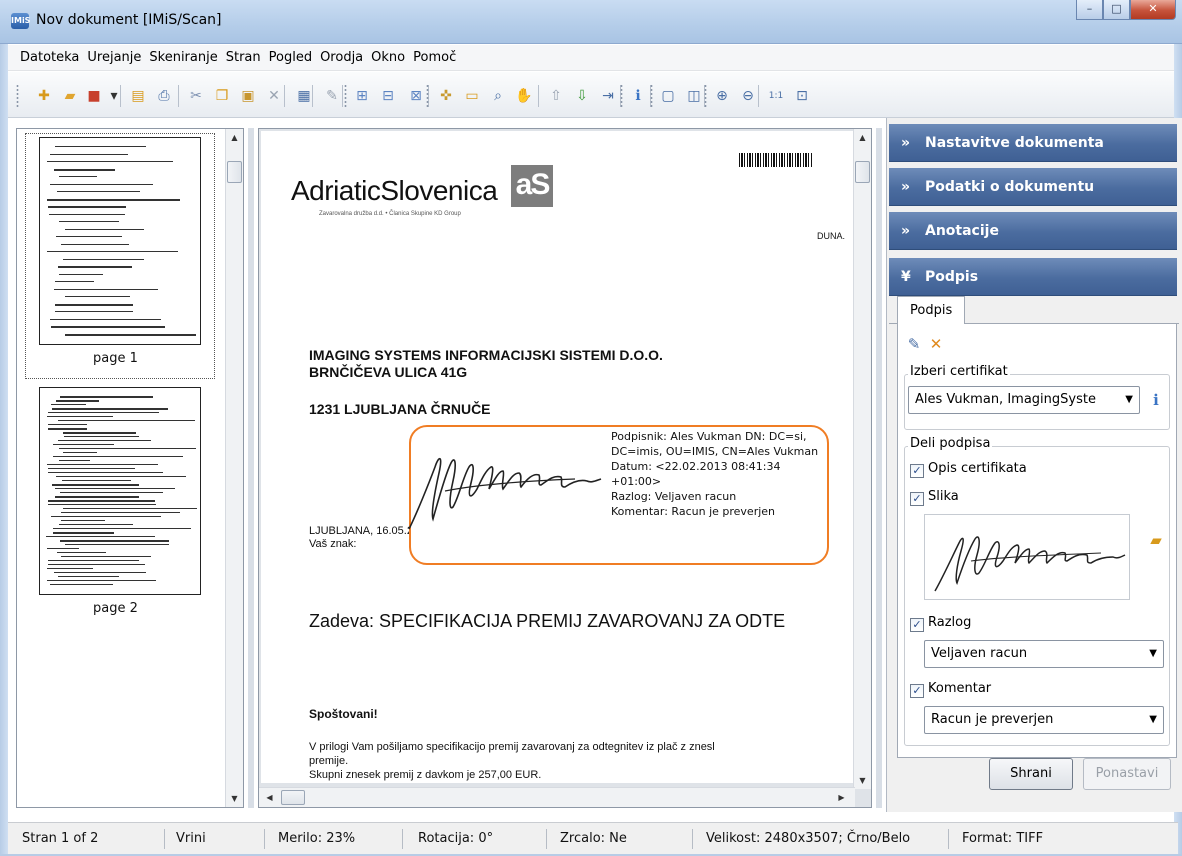 This screenshot has width=1182, height=856. What do you see at coordinates (608, 96) in the screenshot?
I see `move-page-icon: ⇥` at bounding box center [608, 96].